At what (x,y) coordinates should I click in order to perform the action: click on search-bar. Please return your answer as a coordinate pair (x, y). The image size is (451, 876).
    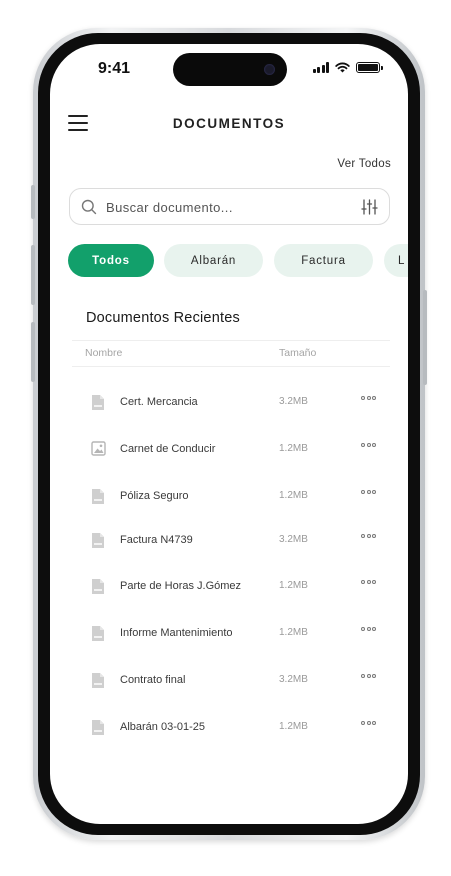
    Looking at the image, I should click on (229, 206).